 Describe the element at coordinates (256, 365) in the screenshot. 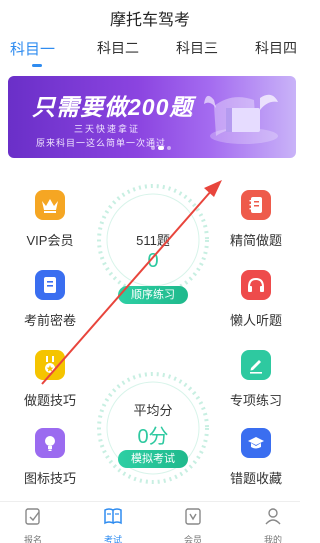

I see `edit-icon` at that location.